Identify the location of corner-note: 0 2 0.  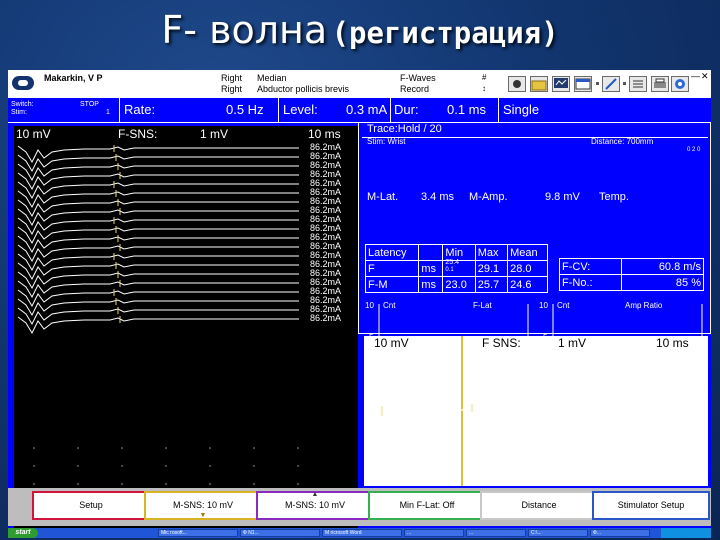
(694, 150).